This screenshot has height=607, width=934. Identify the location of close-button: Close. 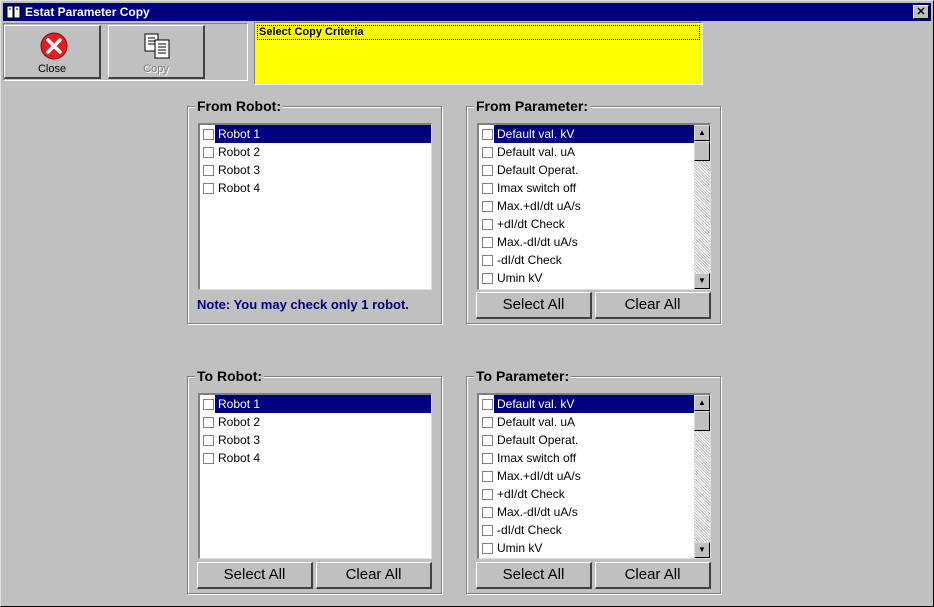
(52, 52).